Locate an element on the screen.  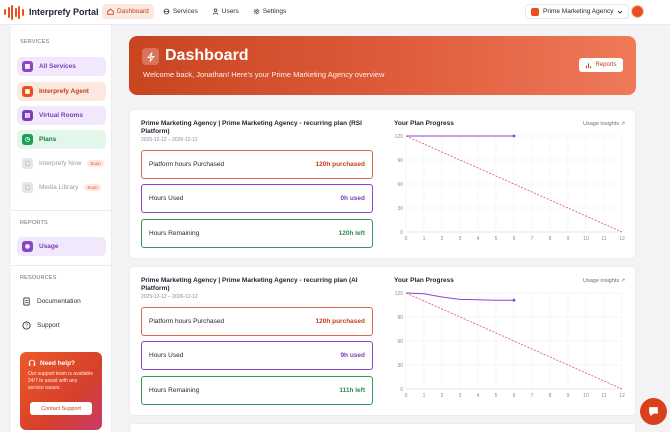
x-tick-label: 3 is located at coordinates (460, 239).